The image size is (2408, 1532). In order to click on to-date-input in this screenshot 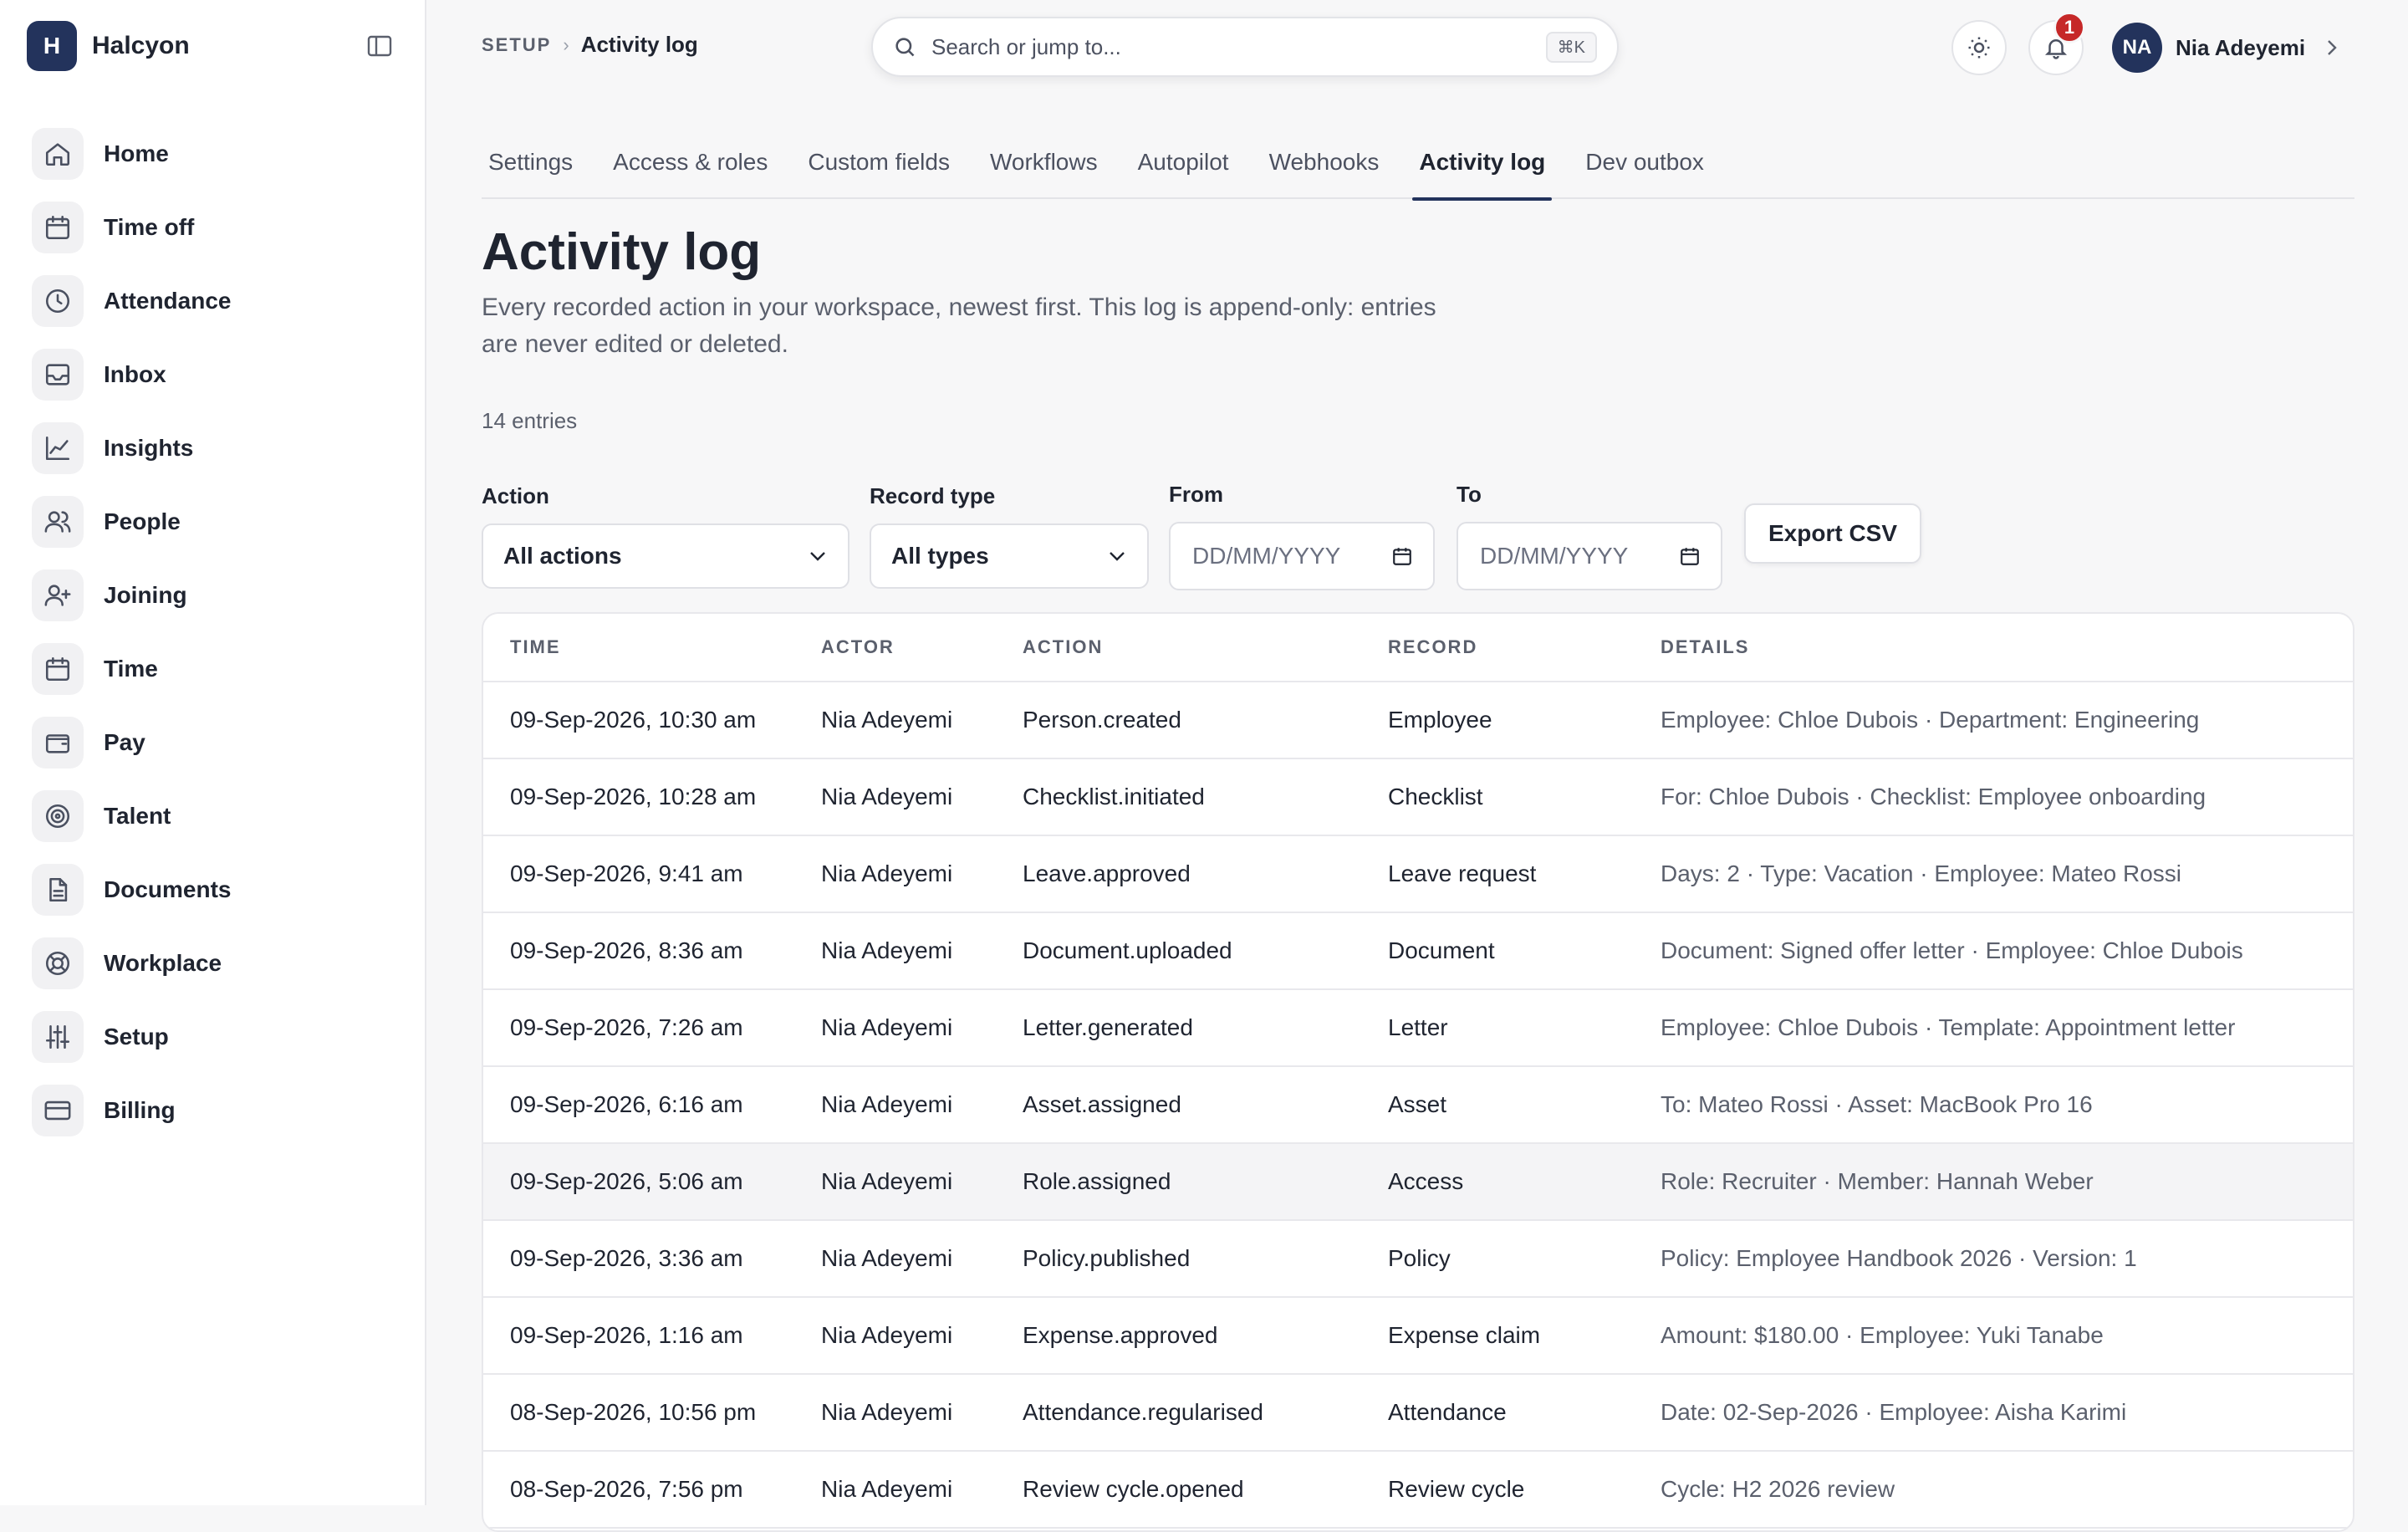, I will do `click(1570, 556)`.